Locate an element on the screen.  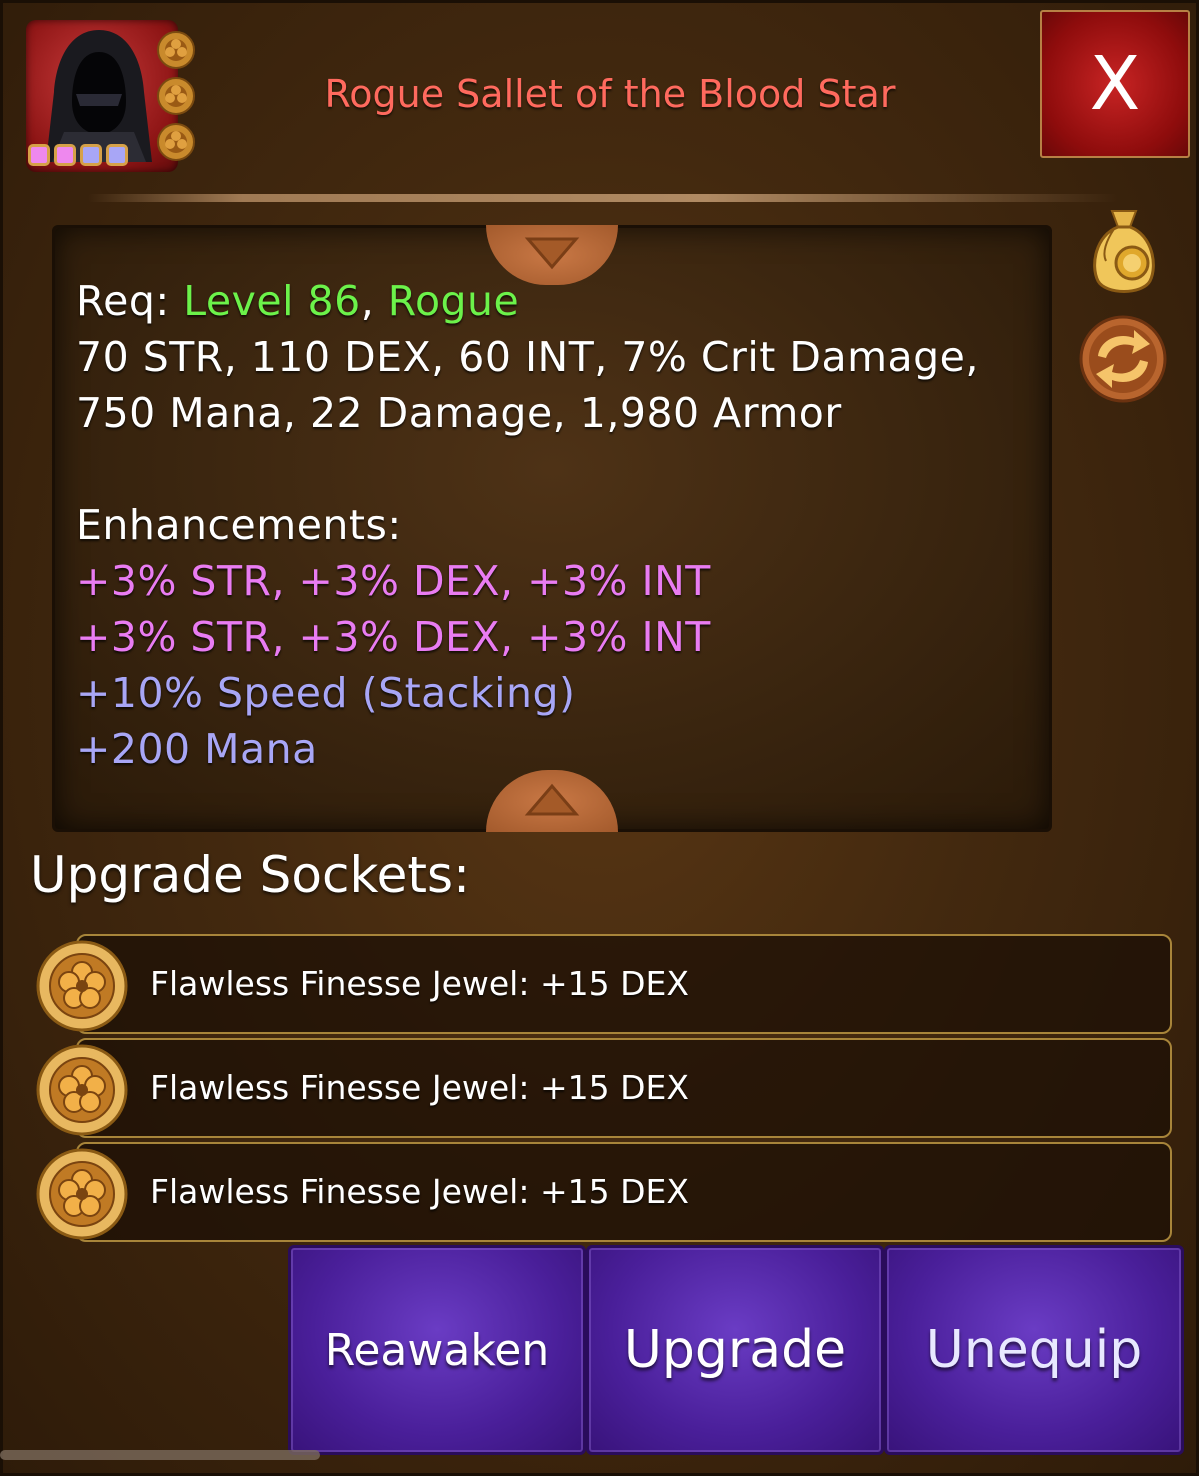
close-icon: X is located at coordinates (1115, 84).